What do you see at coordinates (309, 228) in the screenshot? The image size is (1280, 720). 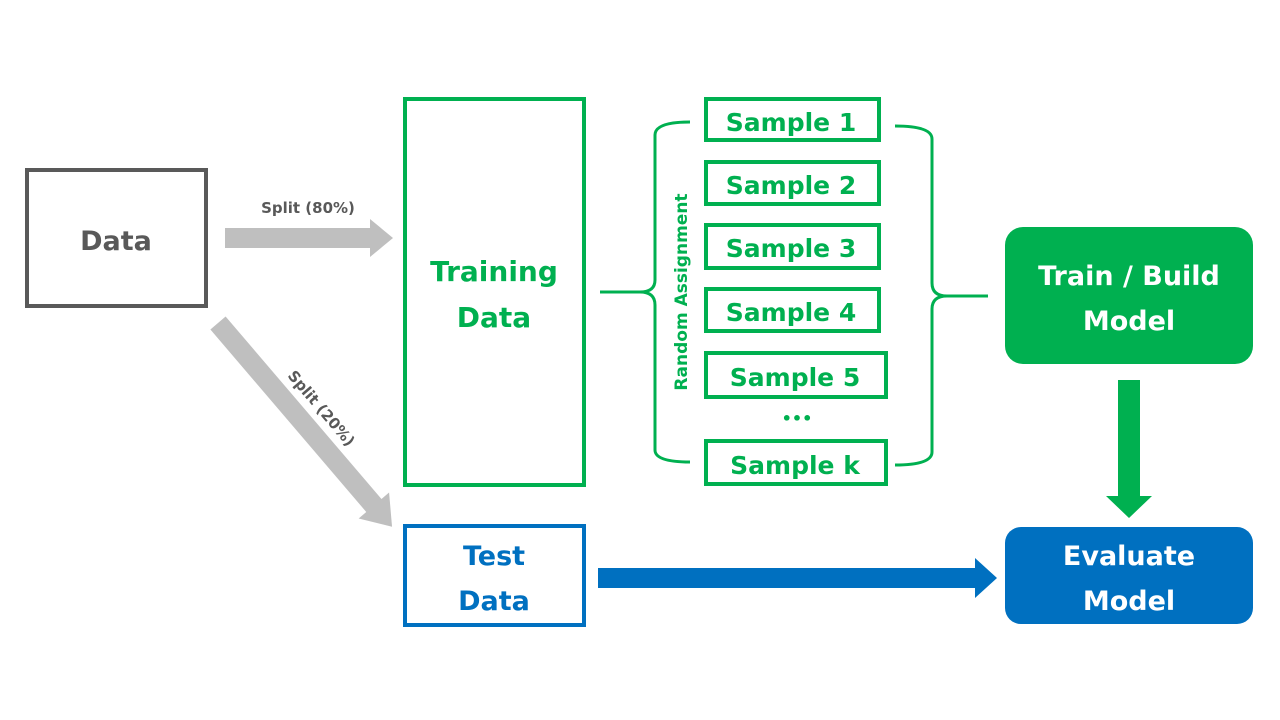 I see `split-train-arrow: Split (80%)` at bounding box center [309, 228].